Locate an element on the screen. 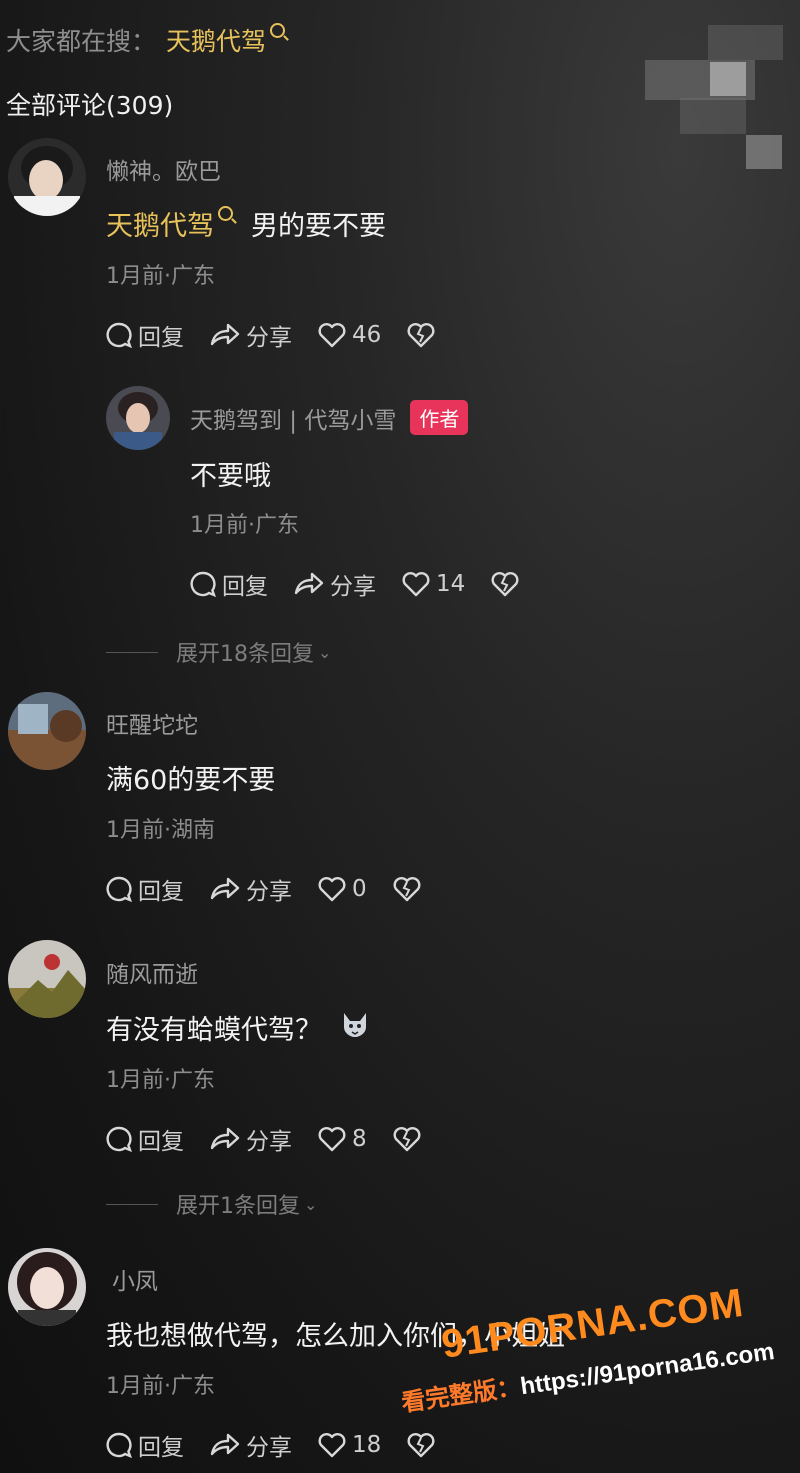 This screenshot has height=1473, width=800. like-button: 14 is located at coordinates (433, 584).